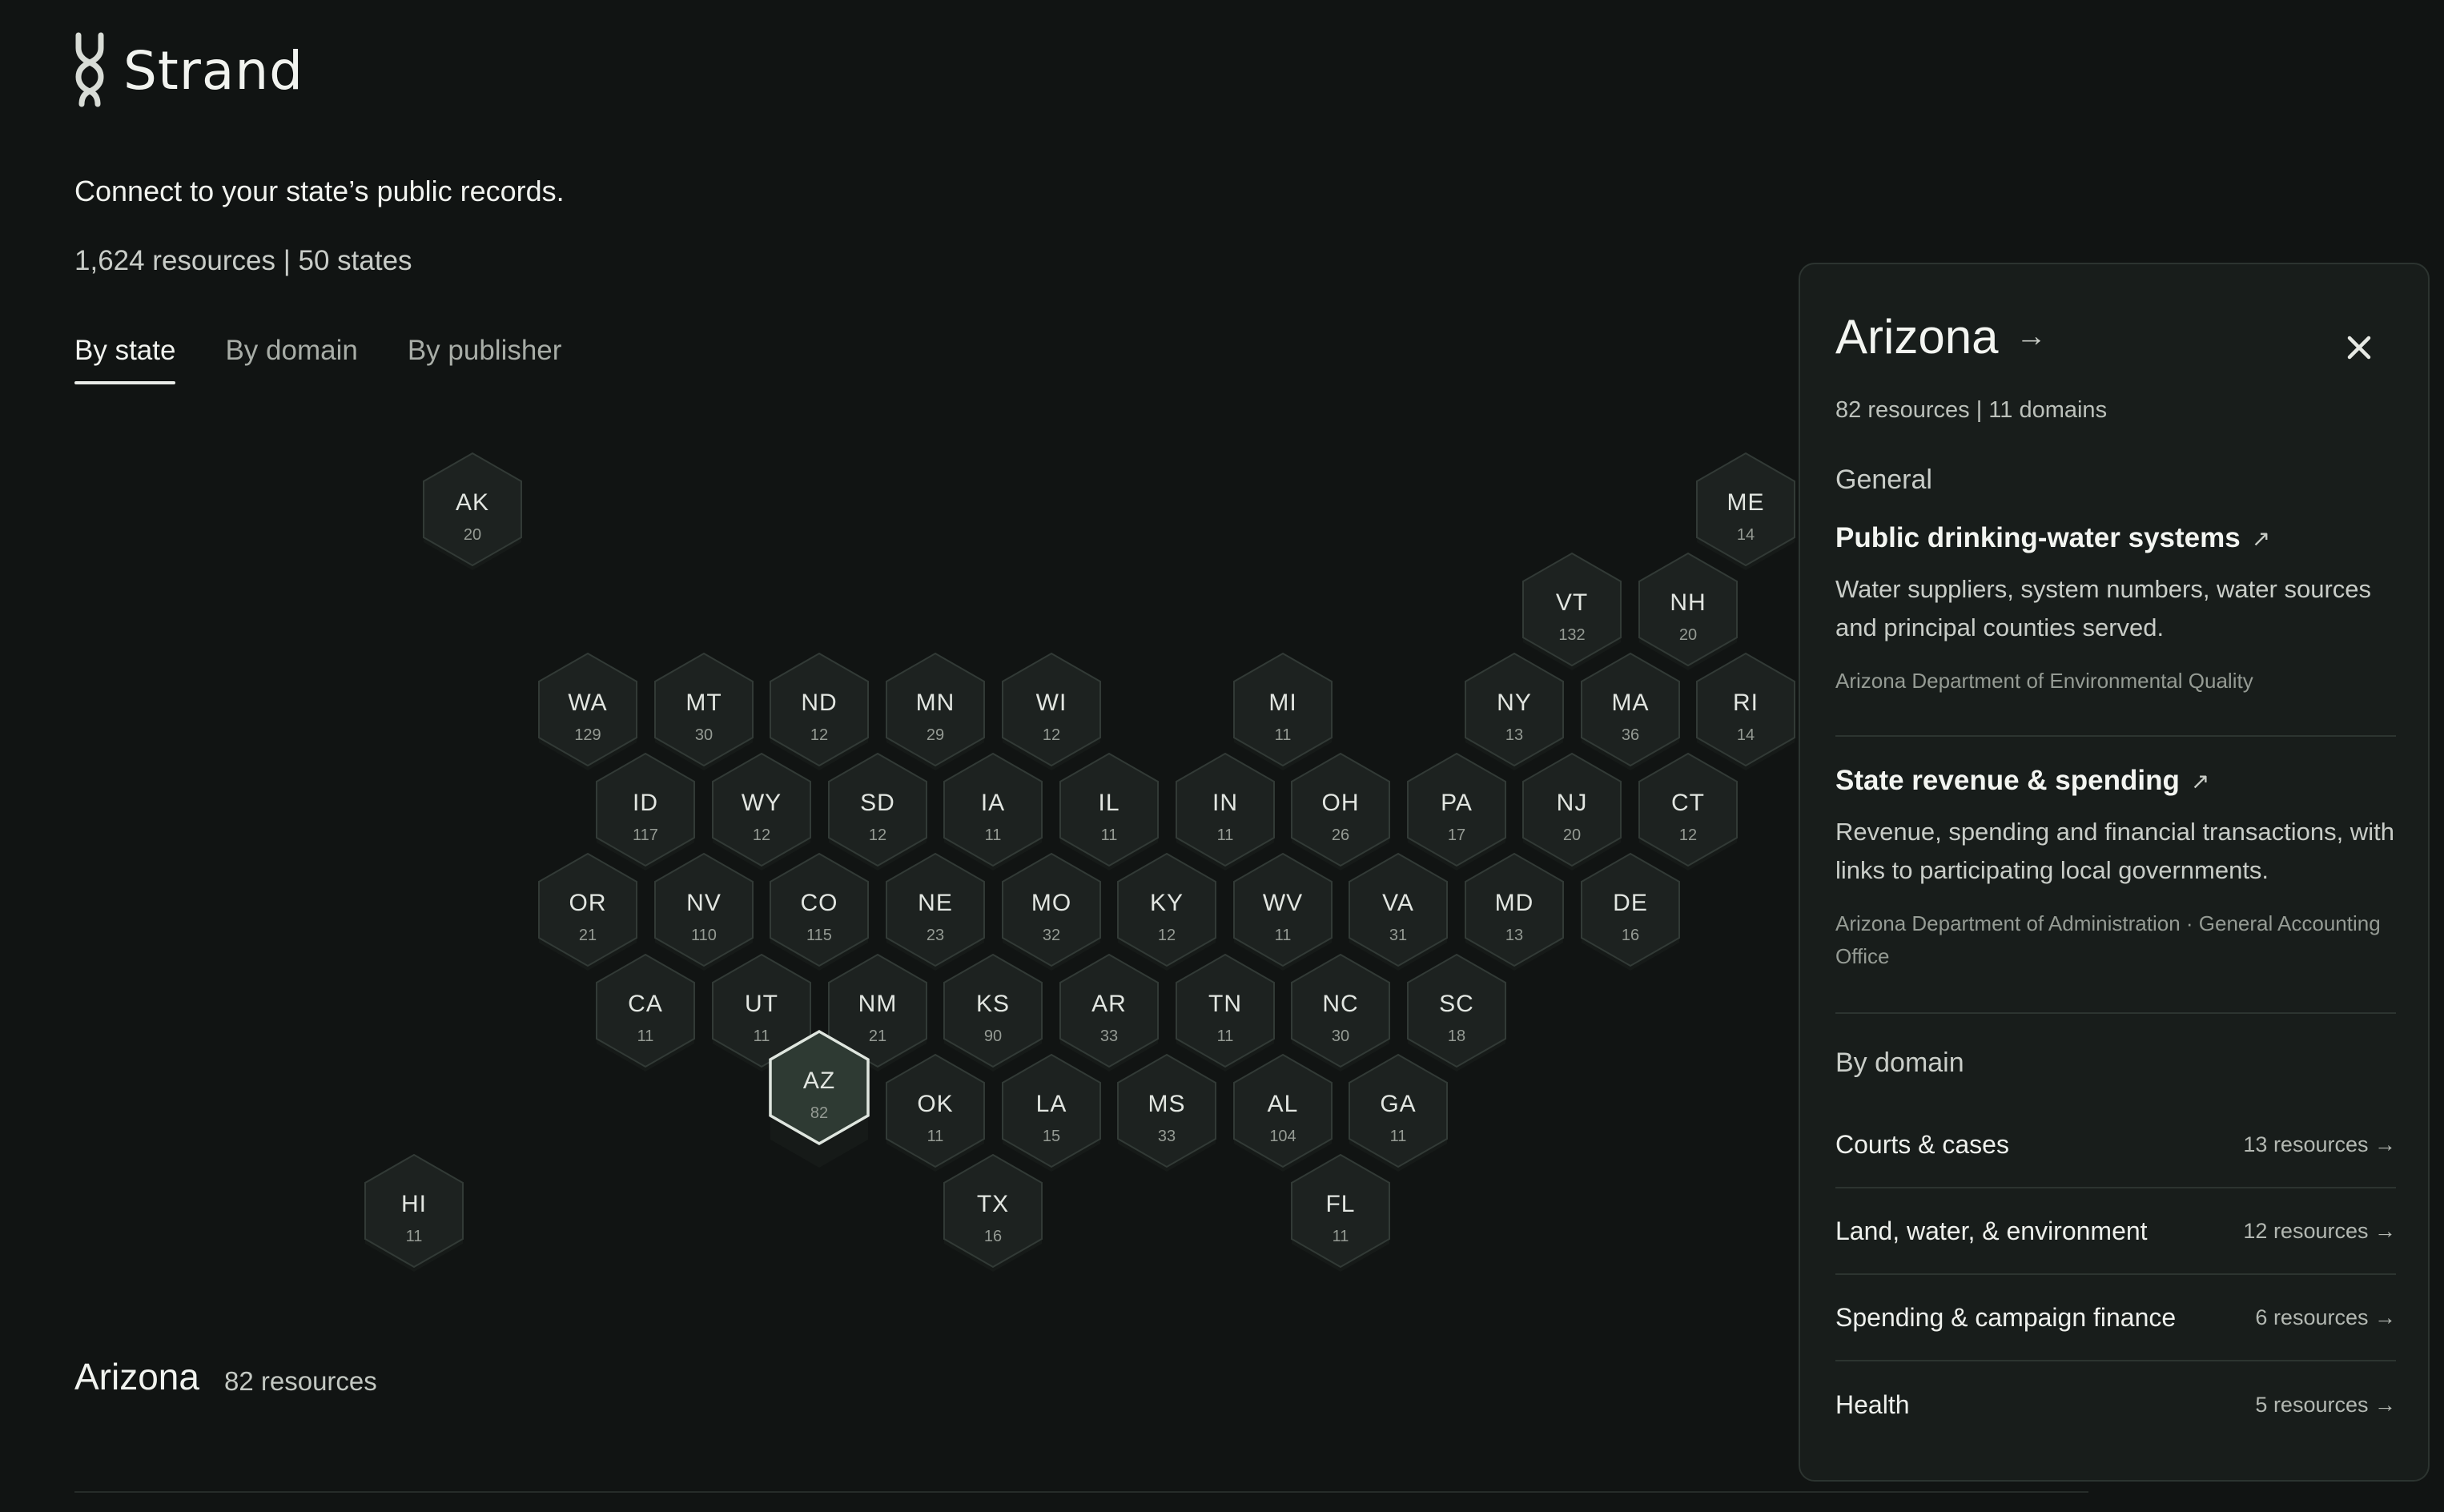 This screenshot has height=1512, width=2444. Describe the element at coordinates (993, 1204) in the screenshot. I see `state-code: TX` at that location.